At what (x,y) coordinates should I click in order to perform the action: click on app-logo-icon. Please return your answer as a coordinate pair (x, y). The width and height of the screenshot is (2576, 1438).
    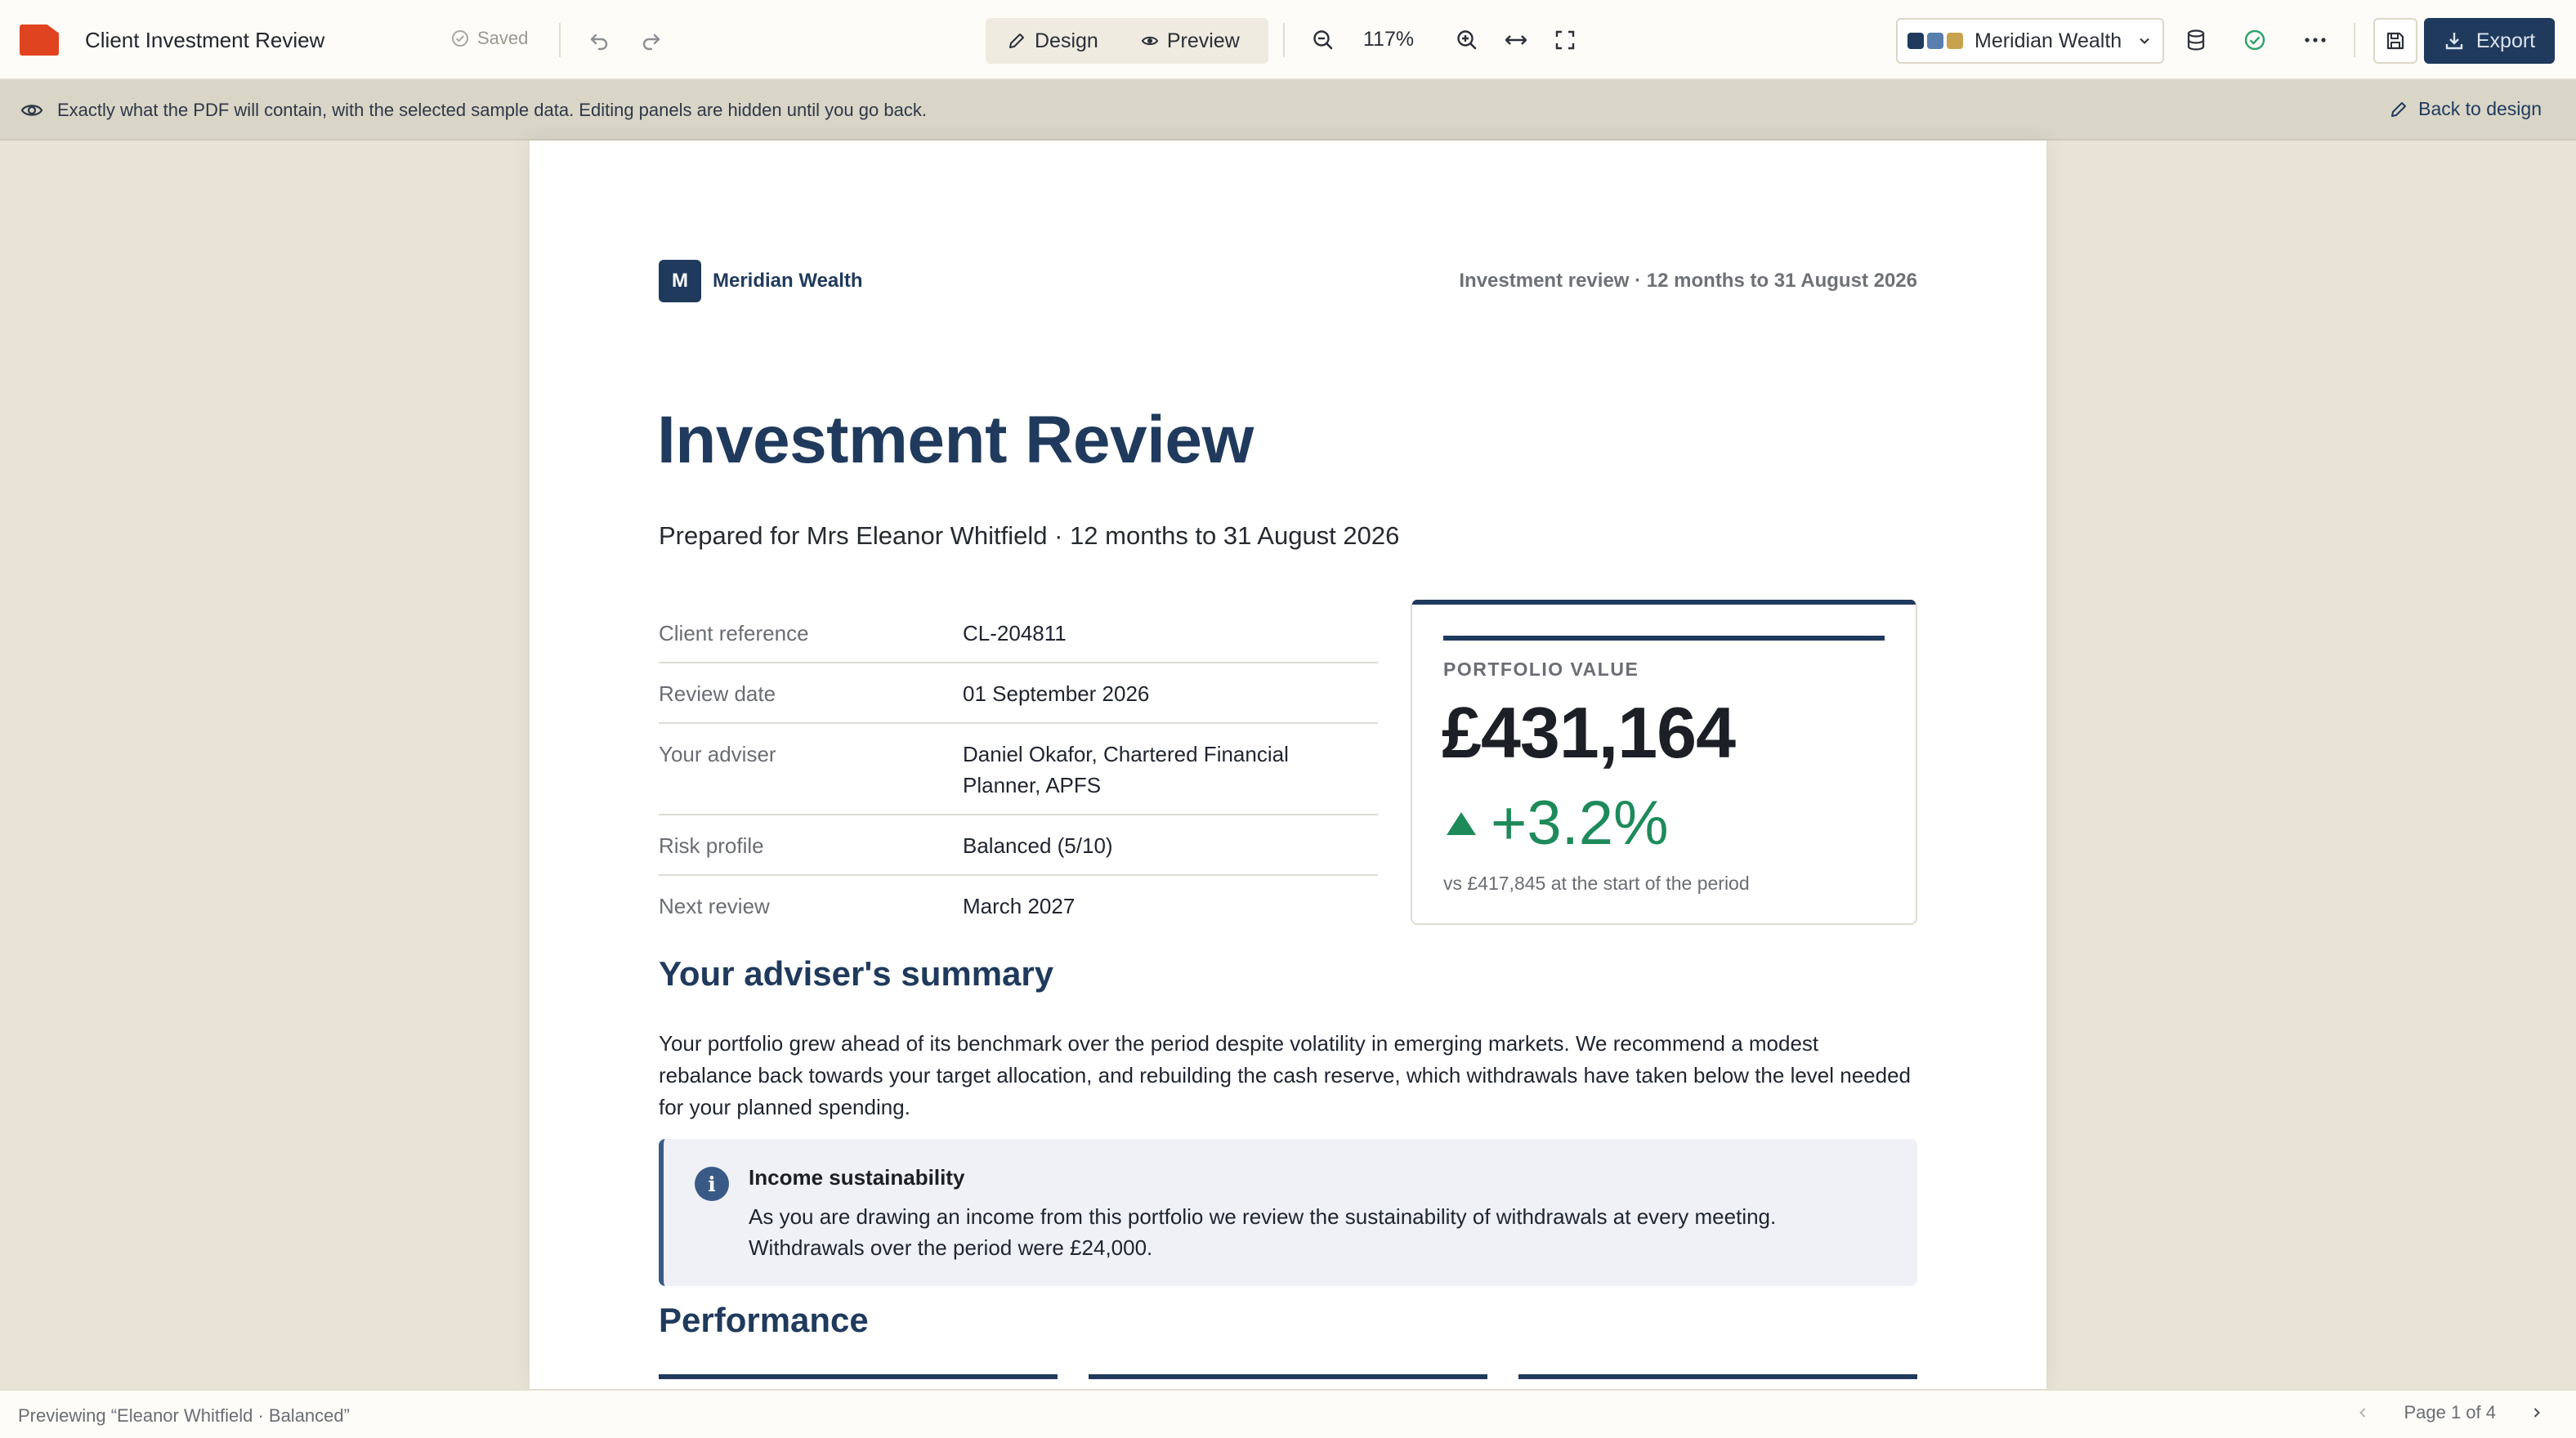
    Looking at the image, I should click on (39, 40).